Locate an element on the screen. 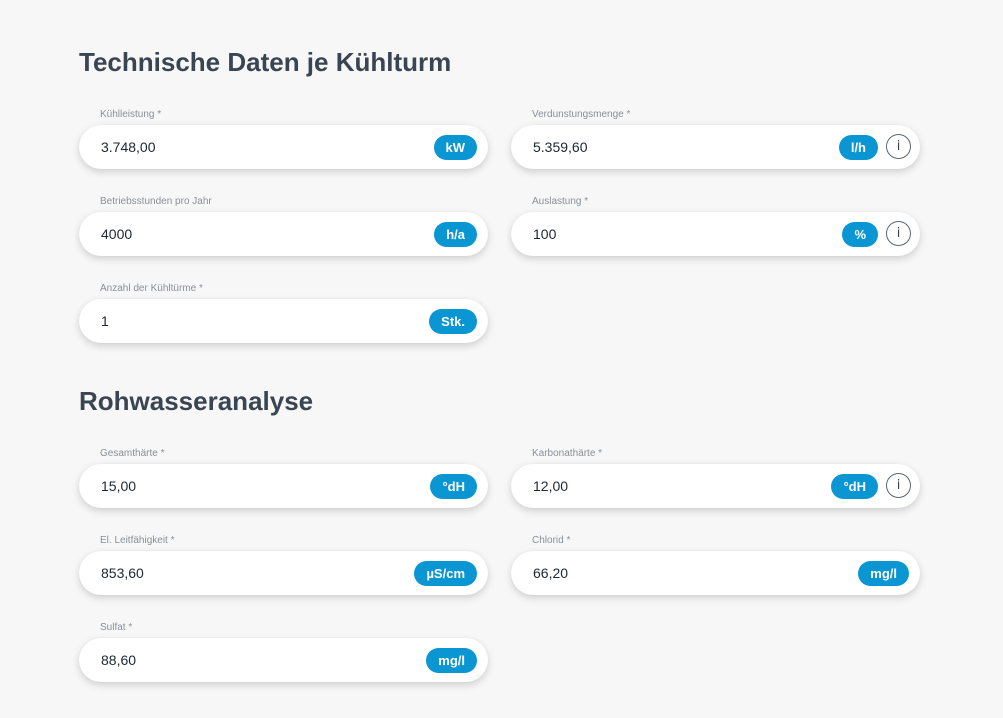 The height and width of the screenshot is (718, 1003). chlorid-box: mg/l is located at coordinates (715, 573).